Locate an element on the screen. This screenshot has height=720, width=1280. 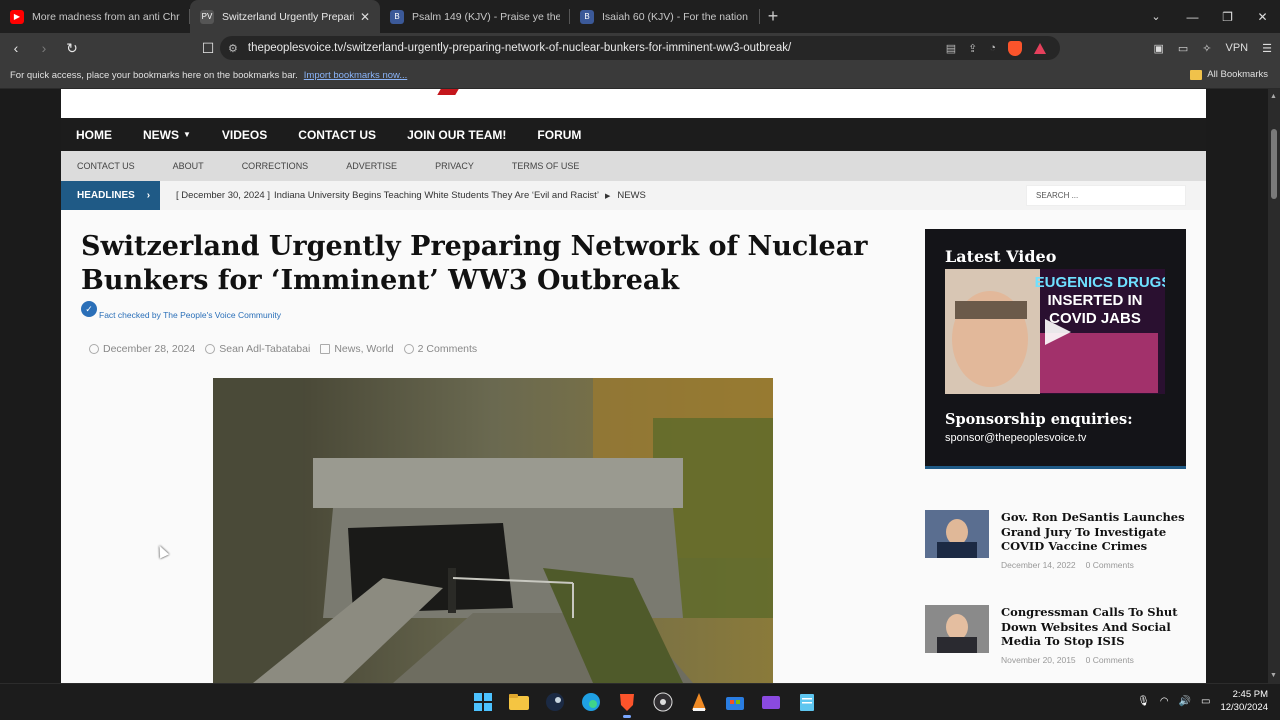
subnav-corrections: CORRECTIONS is located at coordinates (275, 166).